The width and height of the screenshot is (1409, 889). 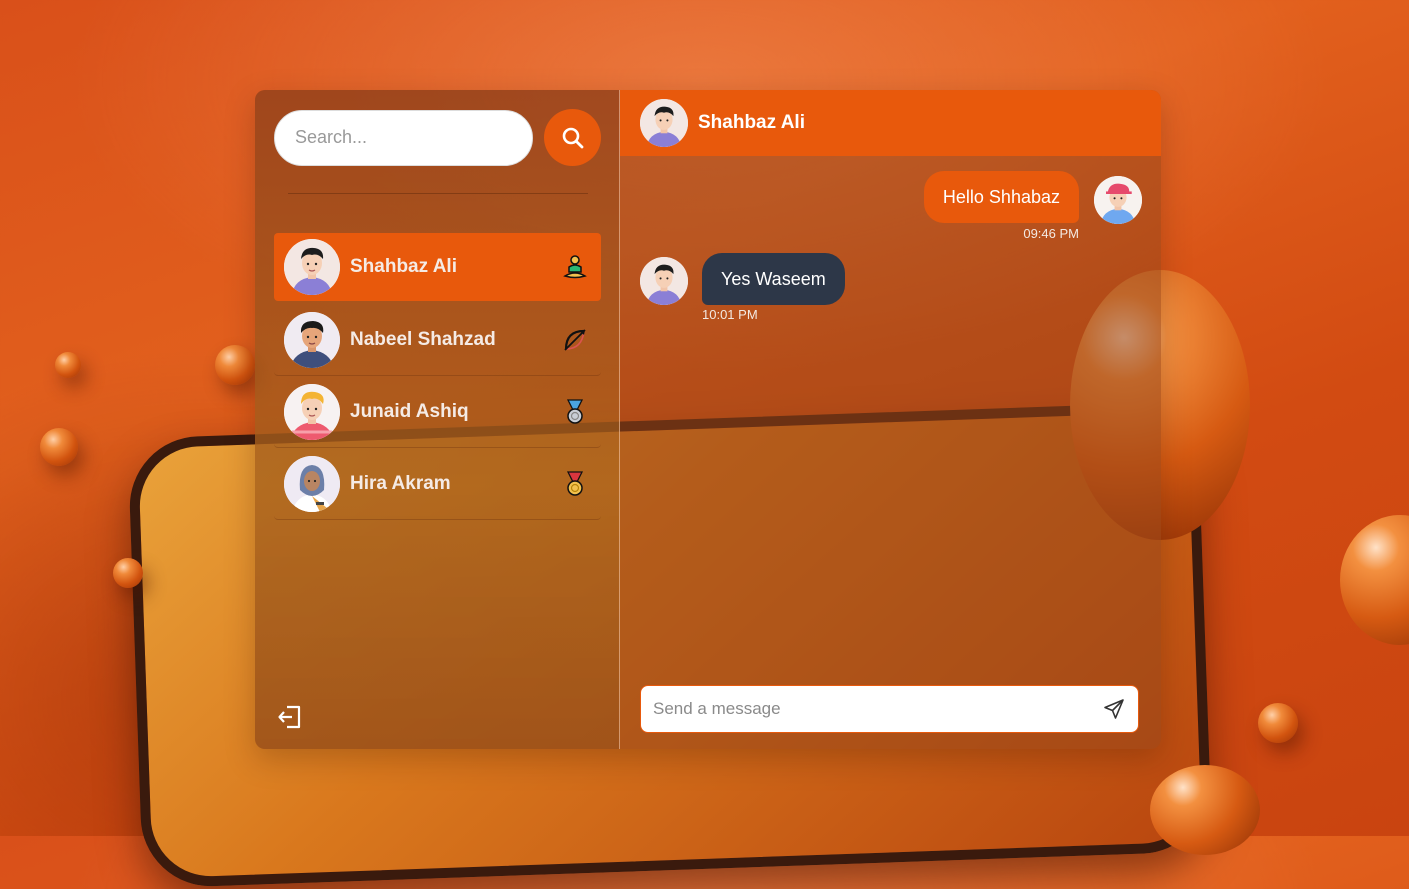 What do you see at coordinates (423, 339) in the screenshot?
I see `contact-name: Nabeel Shahzad` at bounding box center [423, 339].